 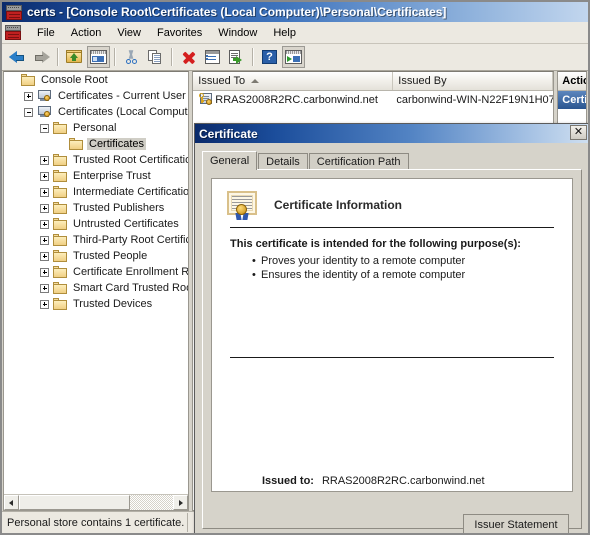 What do you see at coordinates (516, 523) in the screenshot?
I see `issuer-statement-button: Issuer Statement` at bounding box center [516, 523].